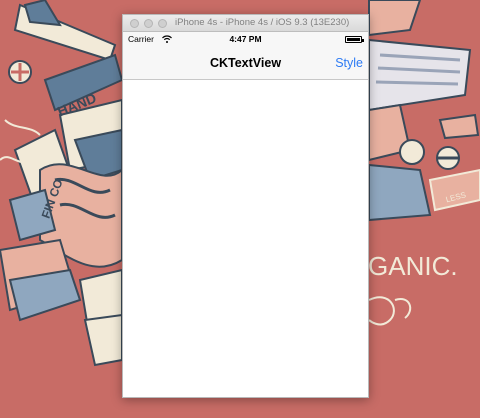 Image resolution: width=480 pixels, height=418 pixels. What do you see at coordinates (262, 22) in the screenshot?
I see `window-title: iPhone 4s - iPhone 4s / iOS 9.3 (13E230)` at bounding box center [262, 22].